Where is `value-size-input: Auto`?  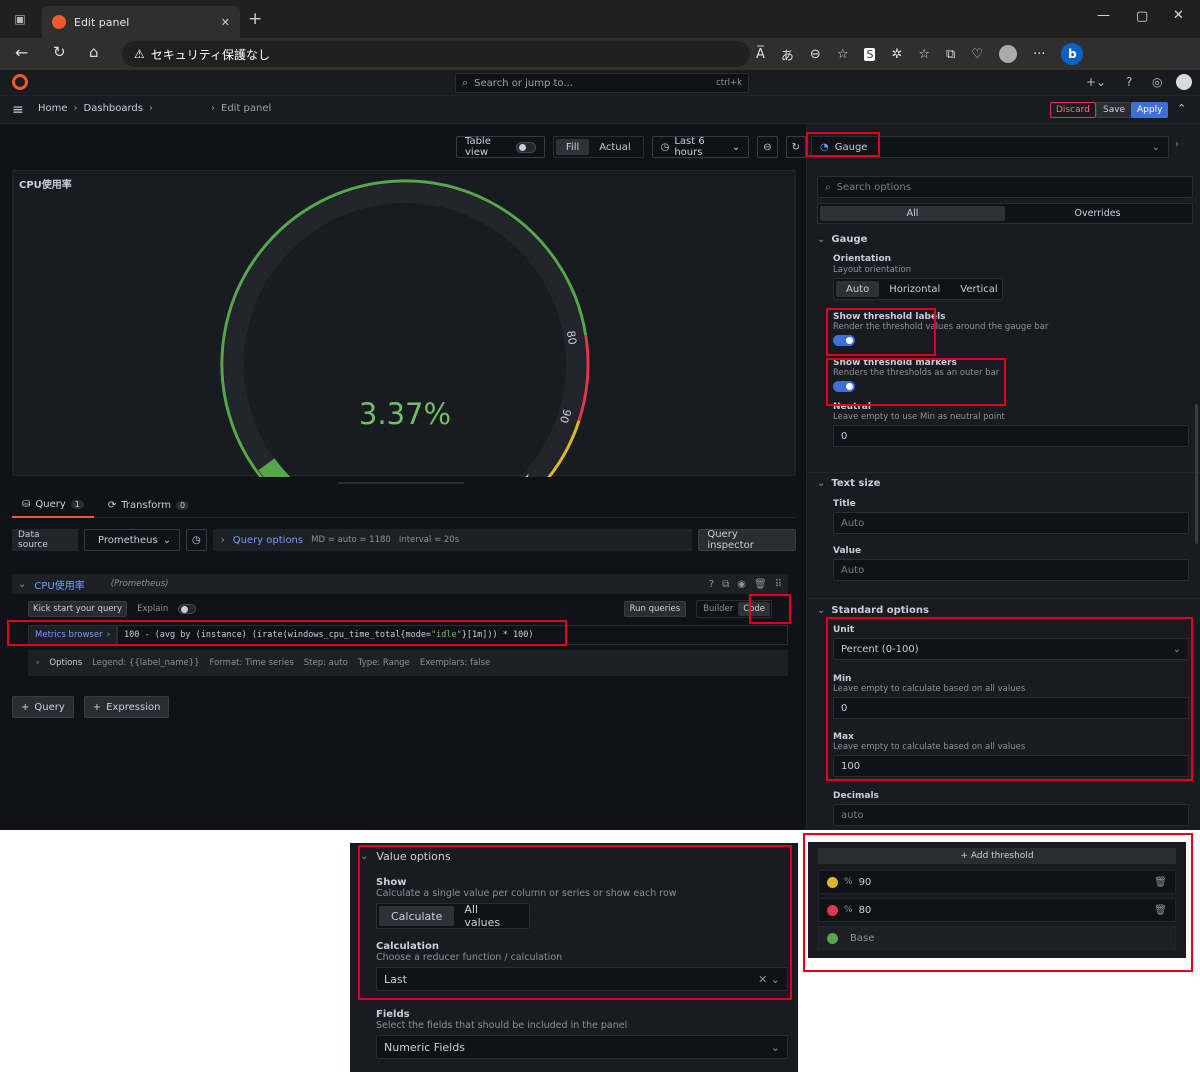 value-size-input: Auto is located at coordinates (1011, 570).